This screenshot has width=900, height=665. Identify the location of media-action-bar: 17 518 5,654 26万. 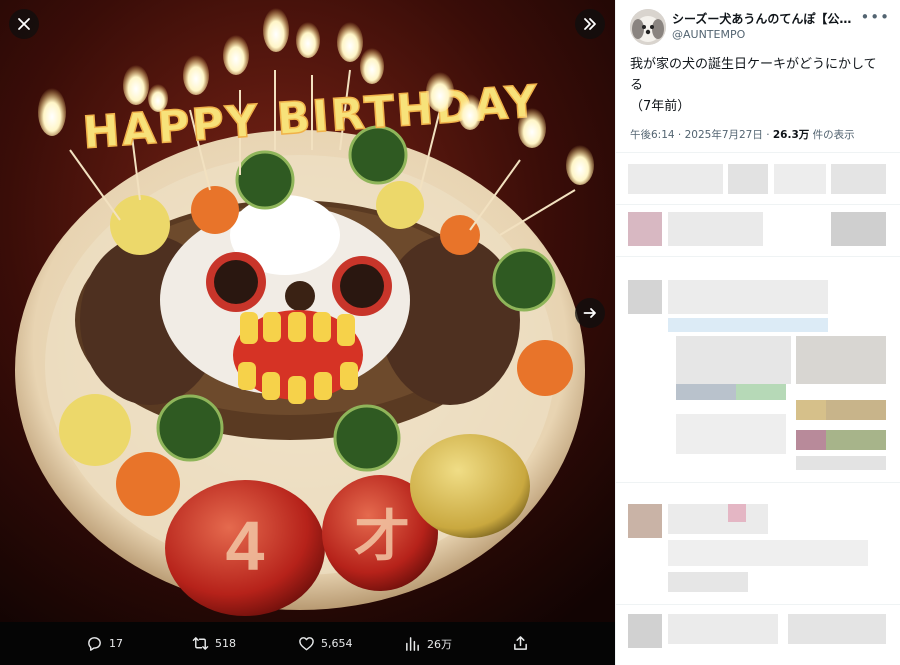
(307, 643).